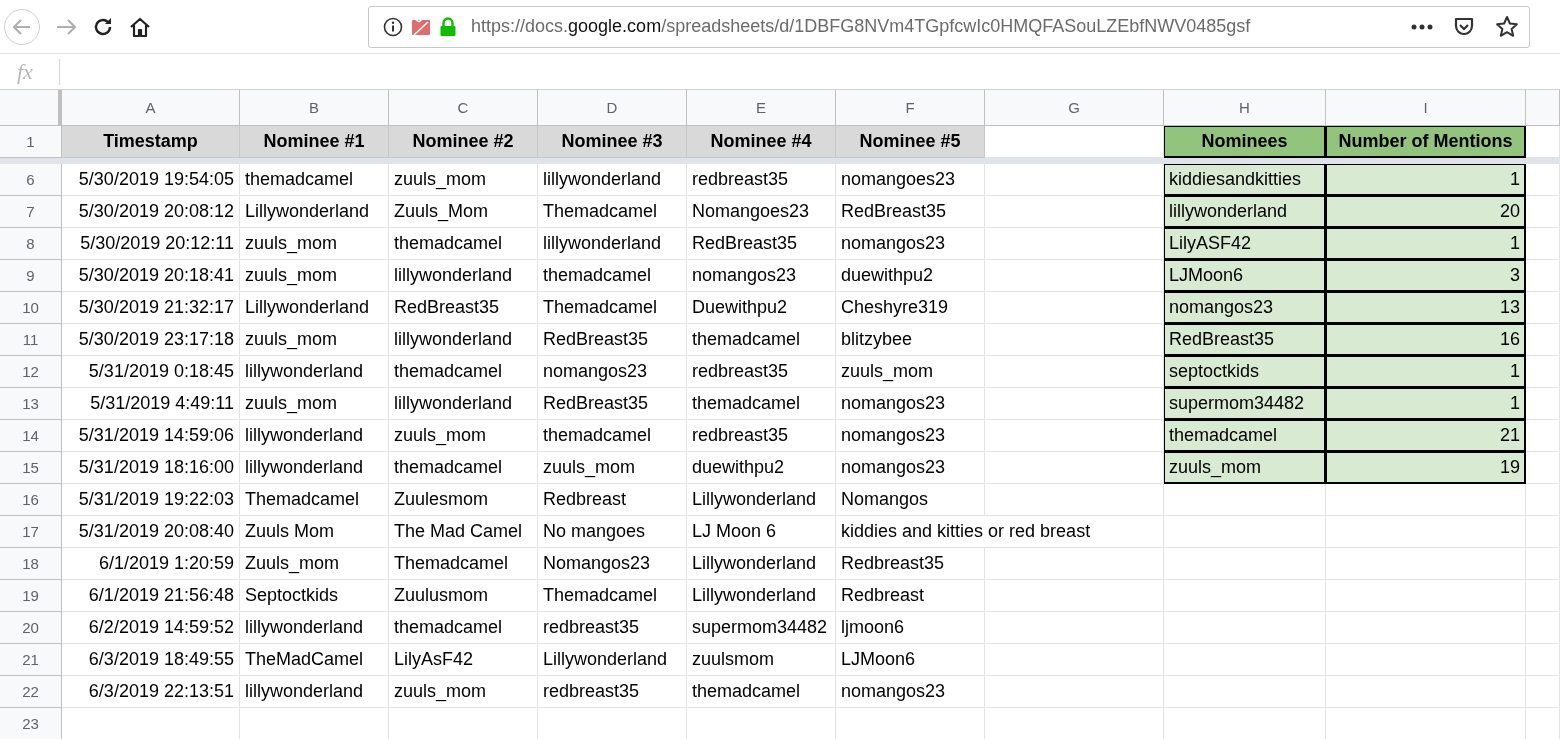  Describe the element at coordinates (910, 180) in the screenshot. I see `table-cell: nomangoes23` at that location.